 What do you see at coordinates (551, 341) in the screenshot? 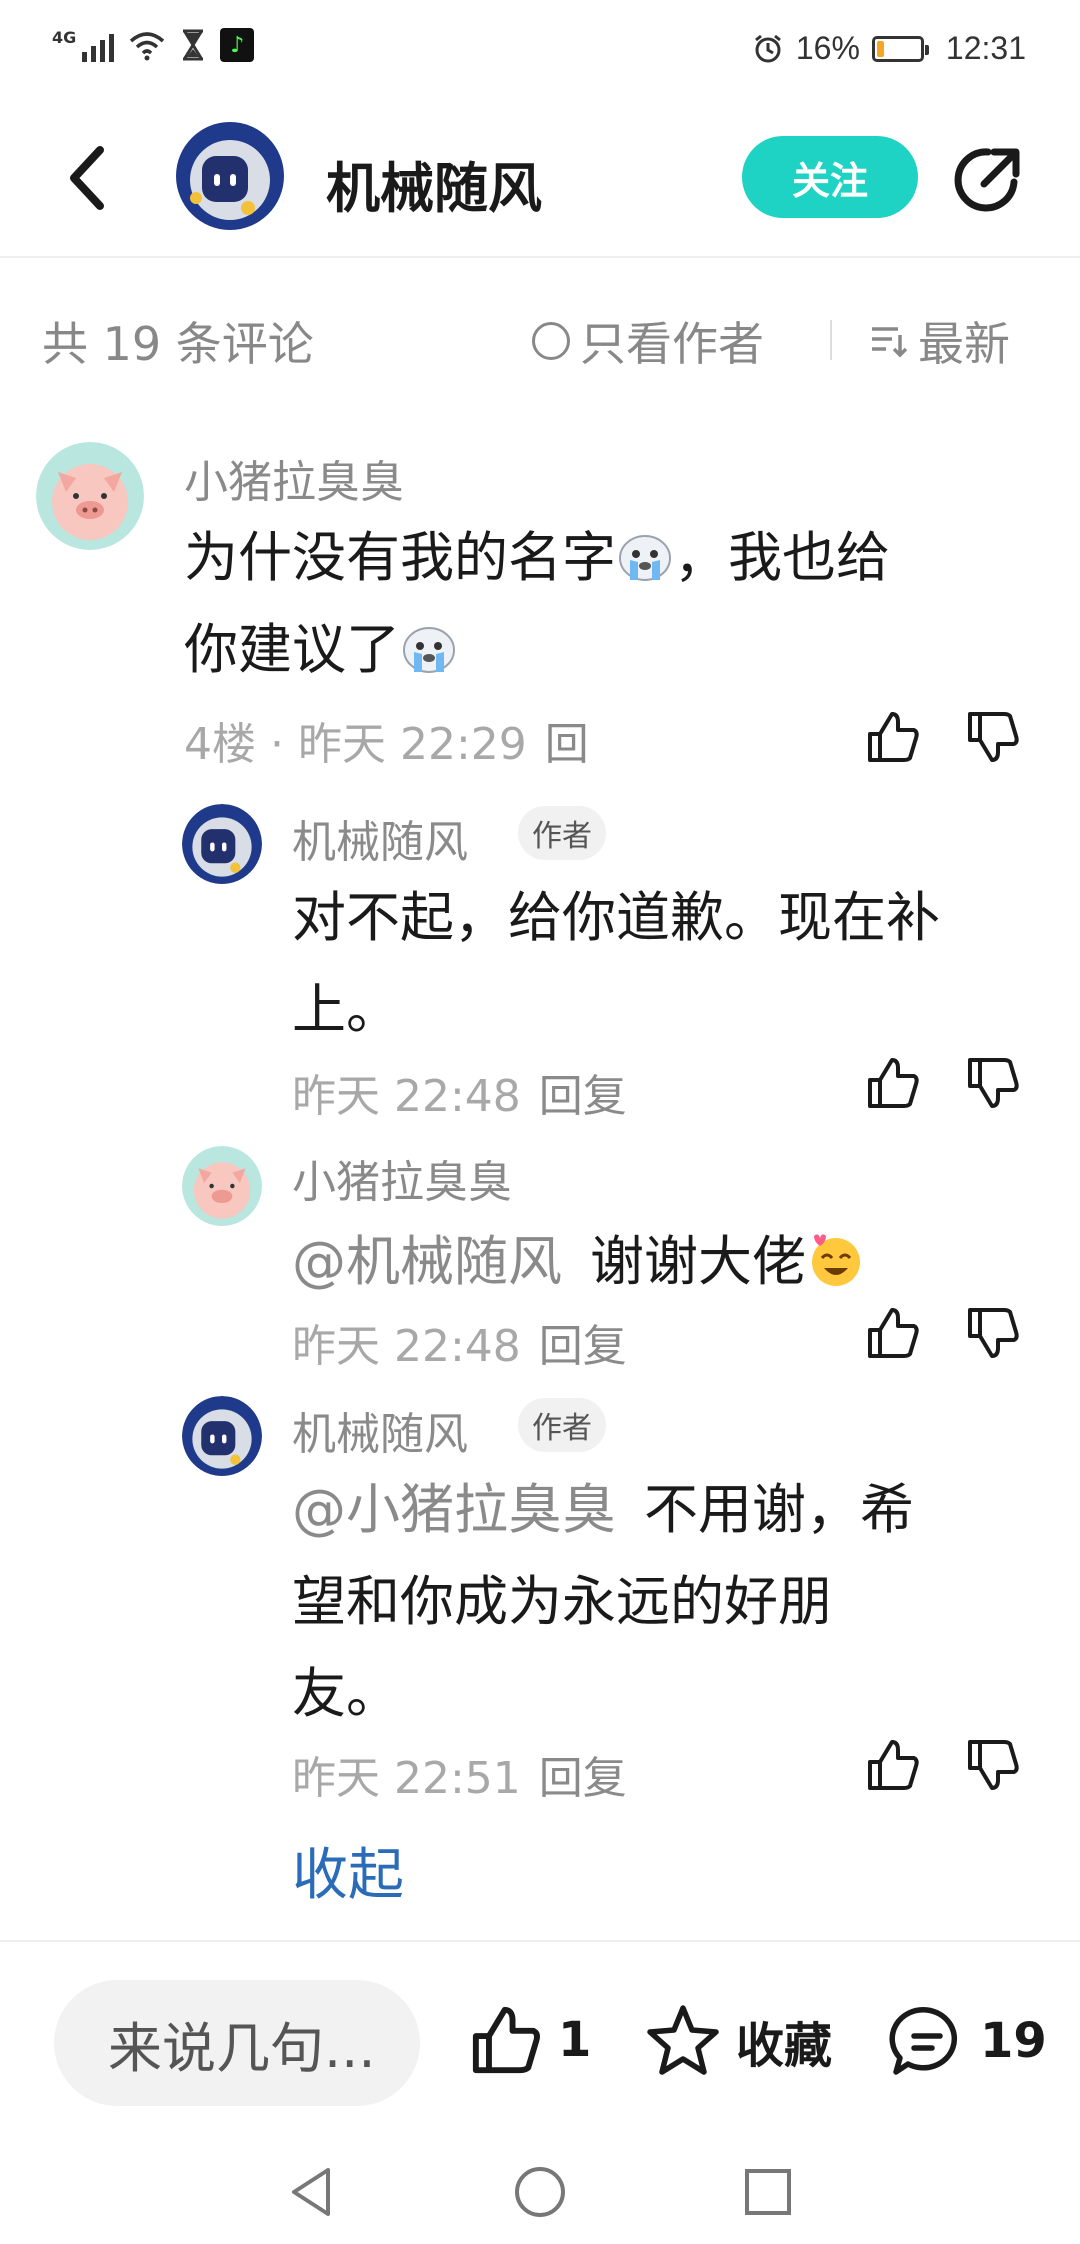
I see `radio-circle-icon` at bounding box center [551, 341].